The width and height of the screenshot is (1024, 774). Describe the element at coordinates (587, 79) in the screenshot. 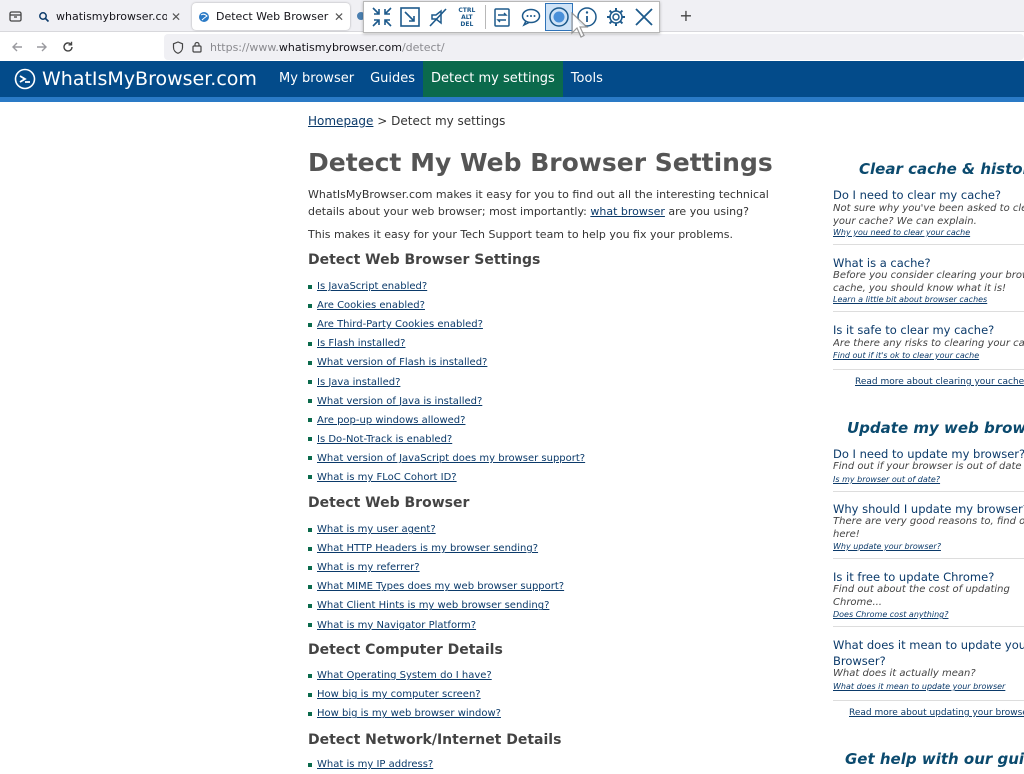

I see `nav-tools: Tools` at that location.